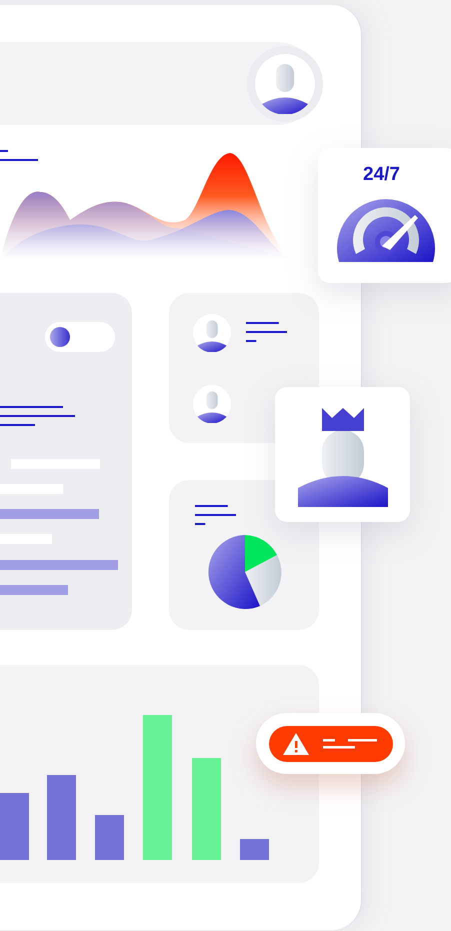  What do you see at coordinates (80, 337) in the screenshot?
I see `toggle-switch` at bounding box center [80, 337].